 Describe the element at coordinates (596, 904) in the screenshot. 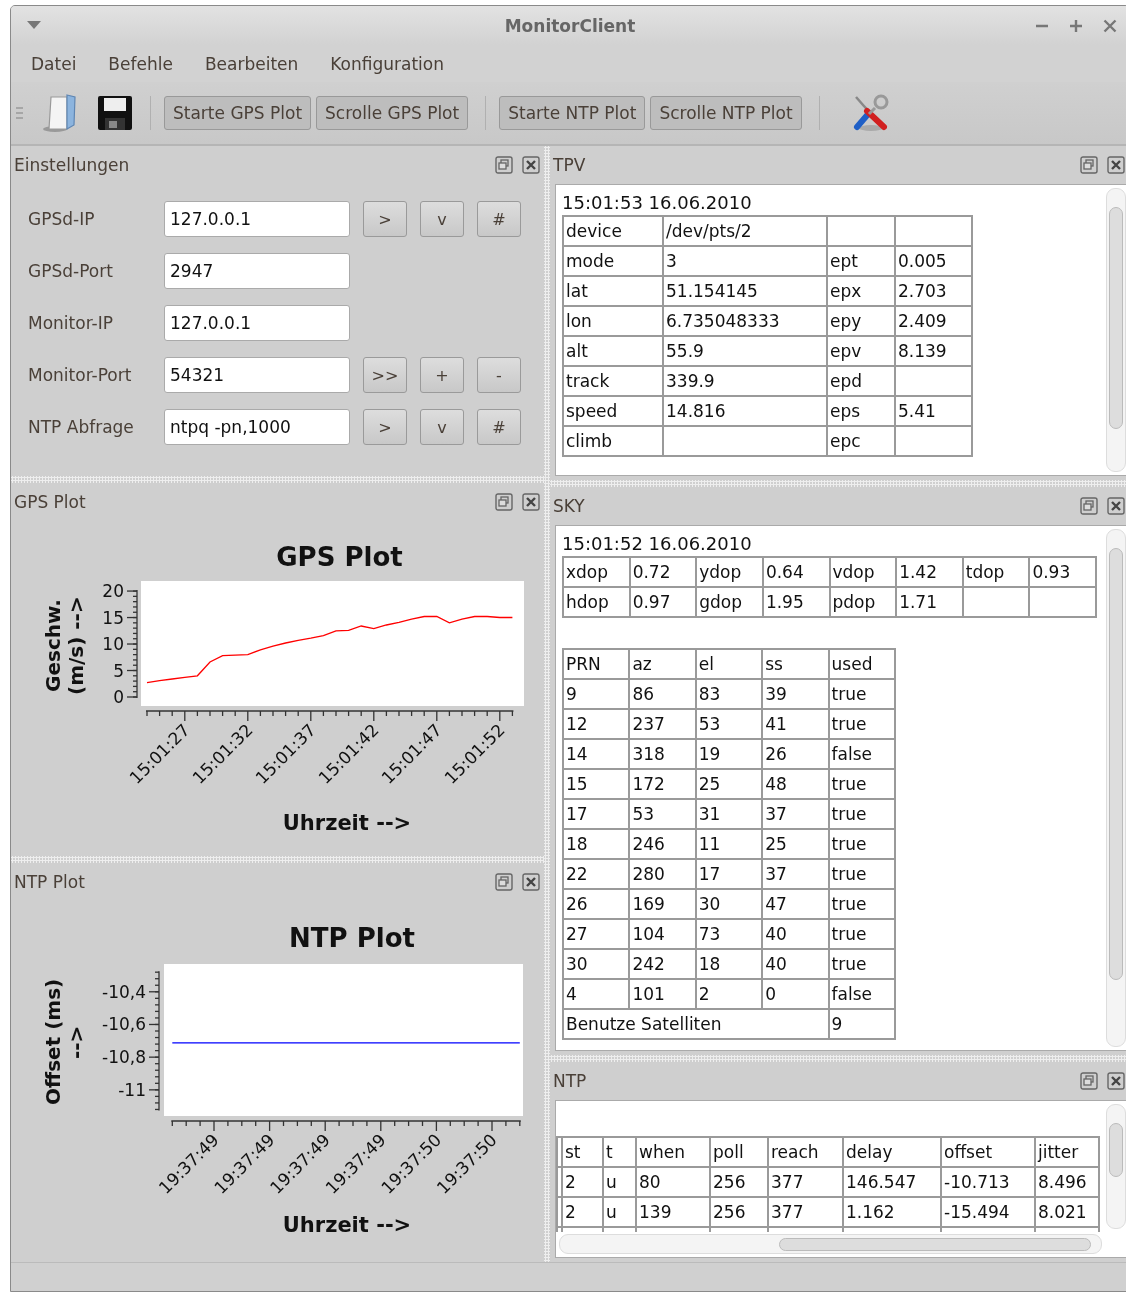

I see `table-cell: 26` at that location.